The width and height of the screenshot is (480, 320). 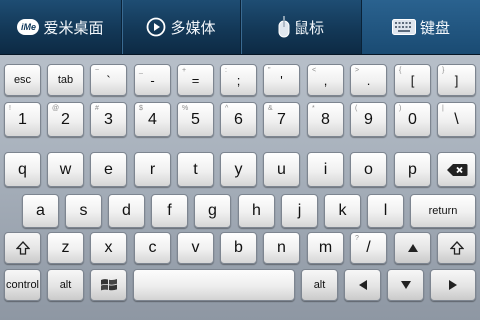 What do you see at coordinates (152, 119) in the screenshot?
I see `key-4: $4` at bounding box center [152, 119].